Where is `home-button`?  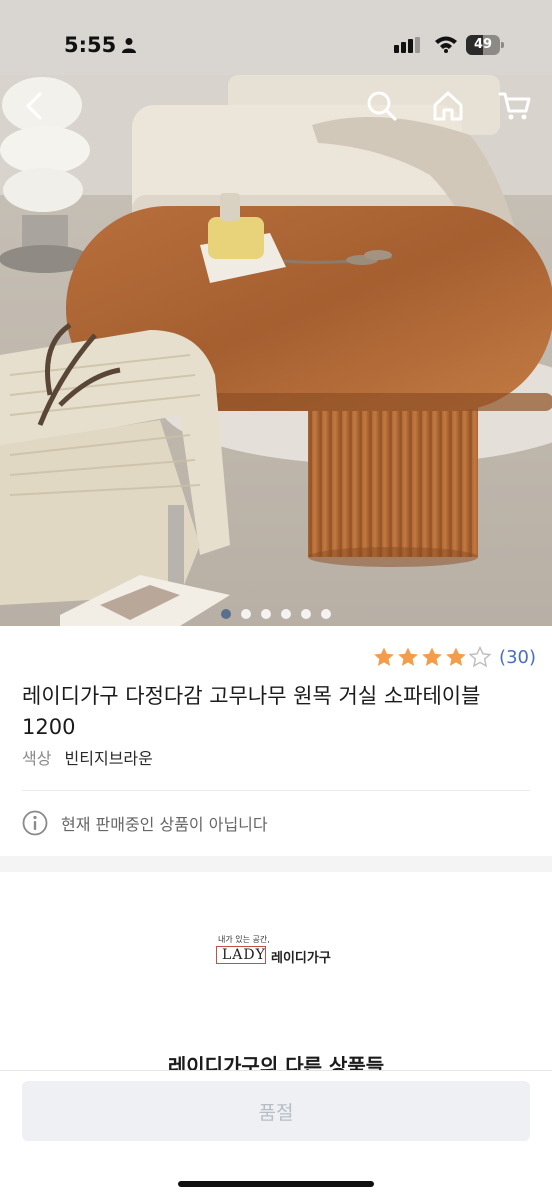
home-button is located at coordinates (448, 106).